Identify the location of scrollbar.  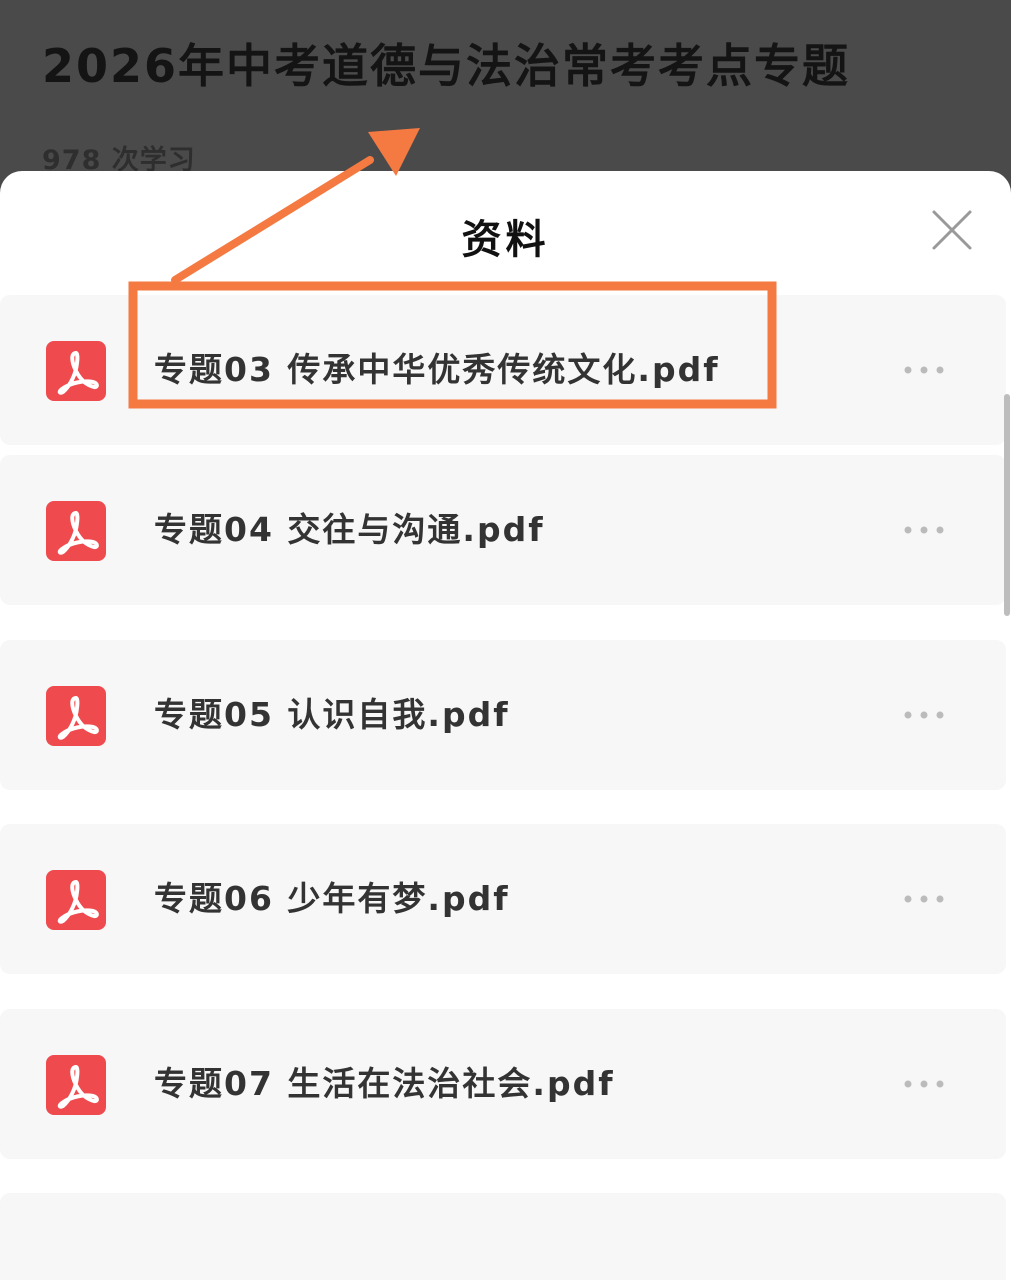
(1007, 505).